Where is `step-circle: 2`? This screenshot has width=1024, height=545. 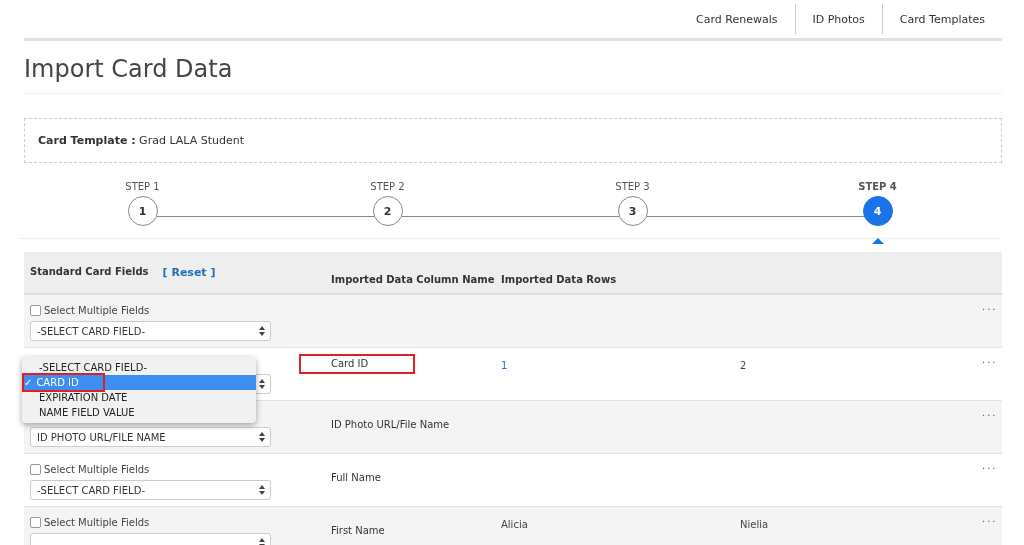 step-circle: 2 is located at coordinates (387, 211).